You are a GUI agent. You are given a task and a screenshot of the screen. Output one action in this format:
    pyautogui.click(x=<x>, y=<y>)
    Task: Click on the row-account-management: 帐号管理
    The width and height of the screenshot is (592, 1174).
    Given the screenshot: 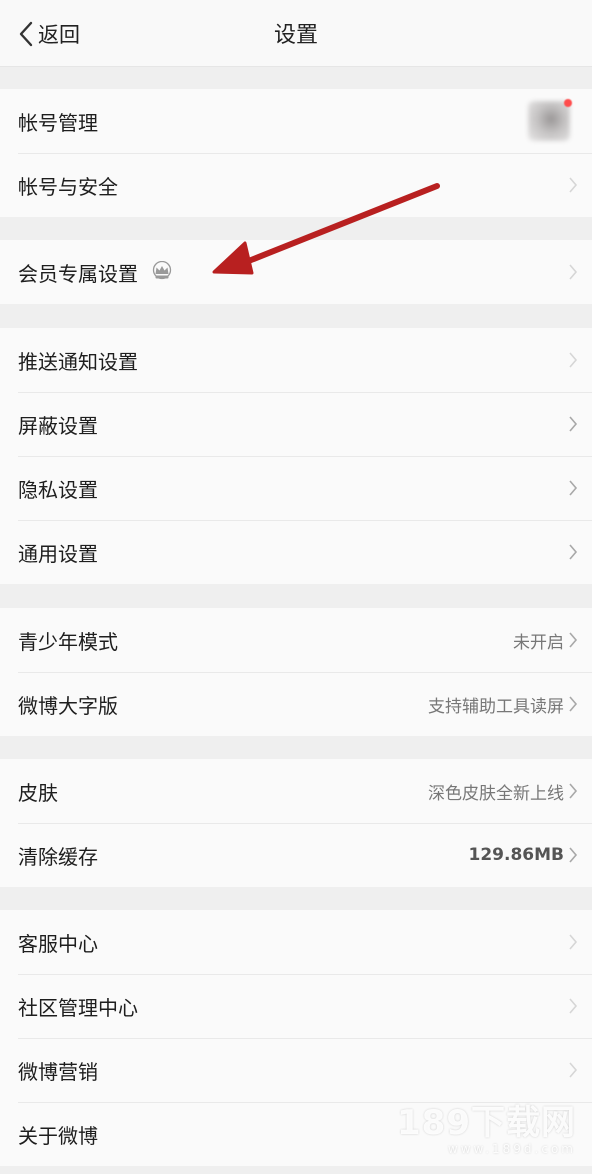 What is the action you would take?
    pyautogui.click(x=296, y=121)
    